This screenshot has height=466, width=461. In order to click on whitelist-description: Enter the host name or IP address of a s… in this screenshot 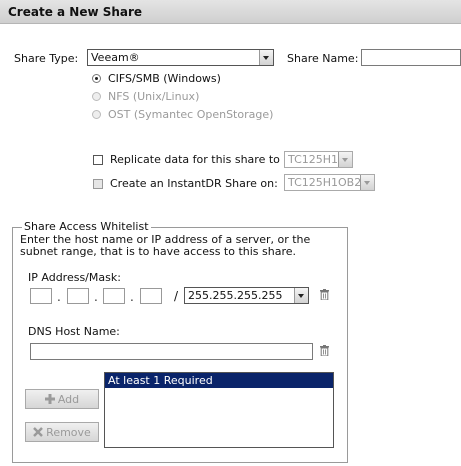, I will do `click(165, 245)`.